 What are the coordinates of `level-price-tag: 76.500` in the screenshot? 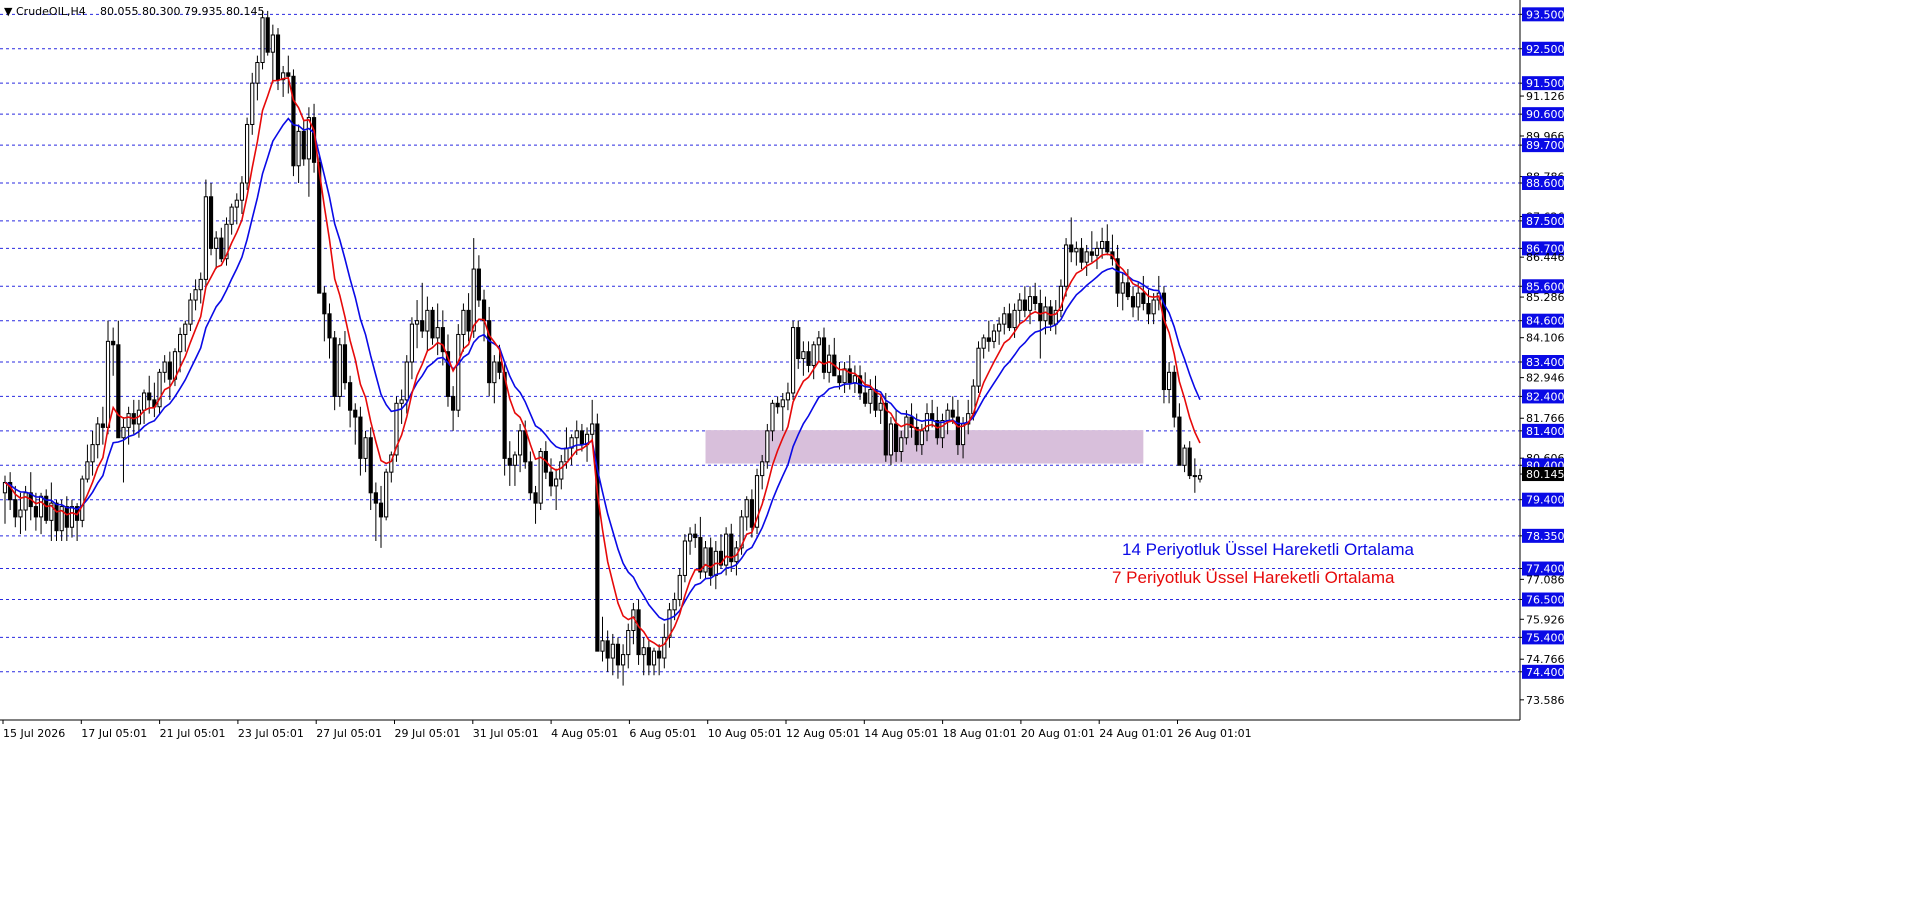 It's located at (1542, 599).